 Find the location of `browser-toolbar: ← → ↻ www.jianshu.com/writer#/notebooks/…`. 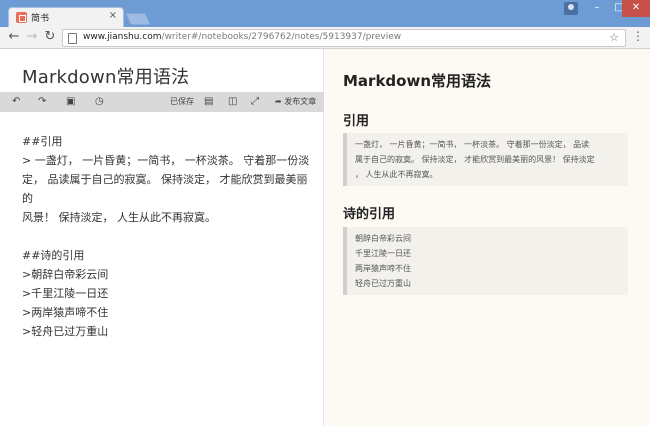

browser-toolbar: ← → ↻ www.jianshu.com/writer#/notebooks/… is located at coordinates (325, 38).